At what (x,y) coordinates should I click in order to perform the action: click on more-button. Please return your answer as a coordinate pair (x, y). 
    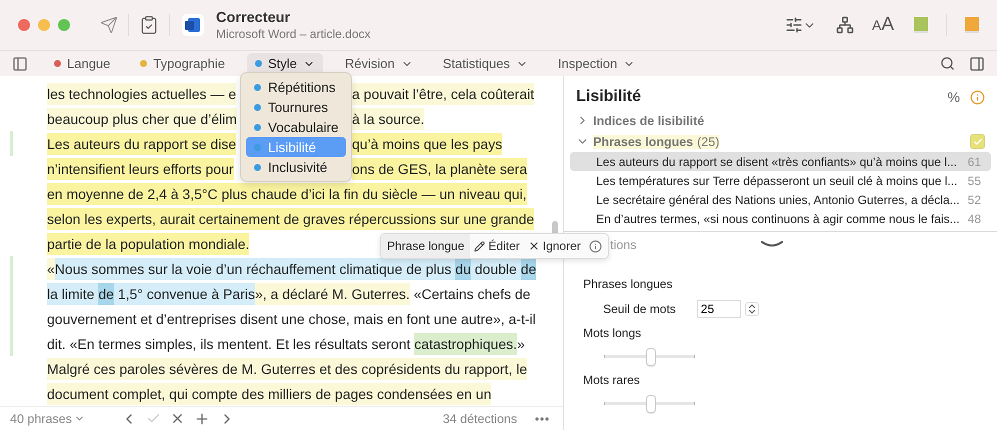
    Looking at the image, I should click on (542, 418).